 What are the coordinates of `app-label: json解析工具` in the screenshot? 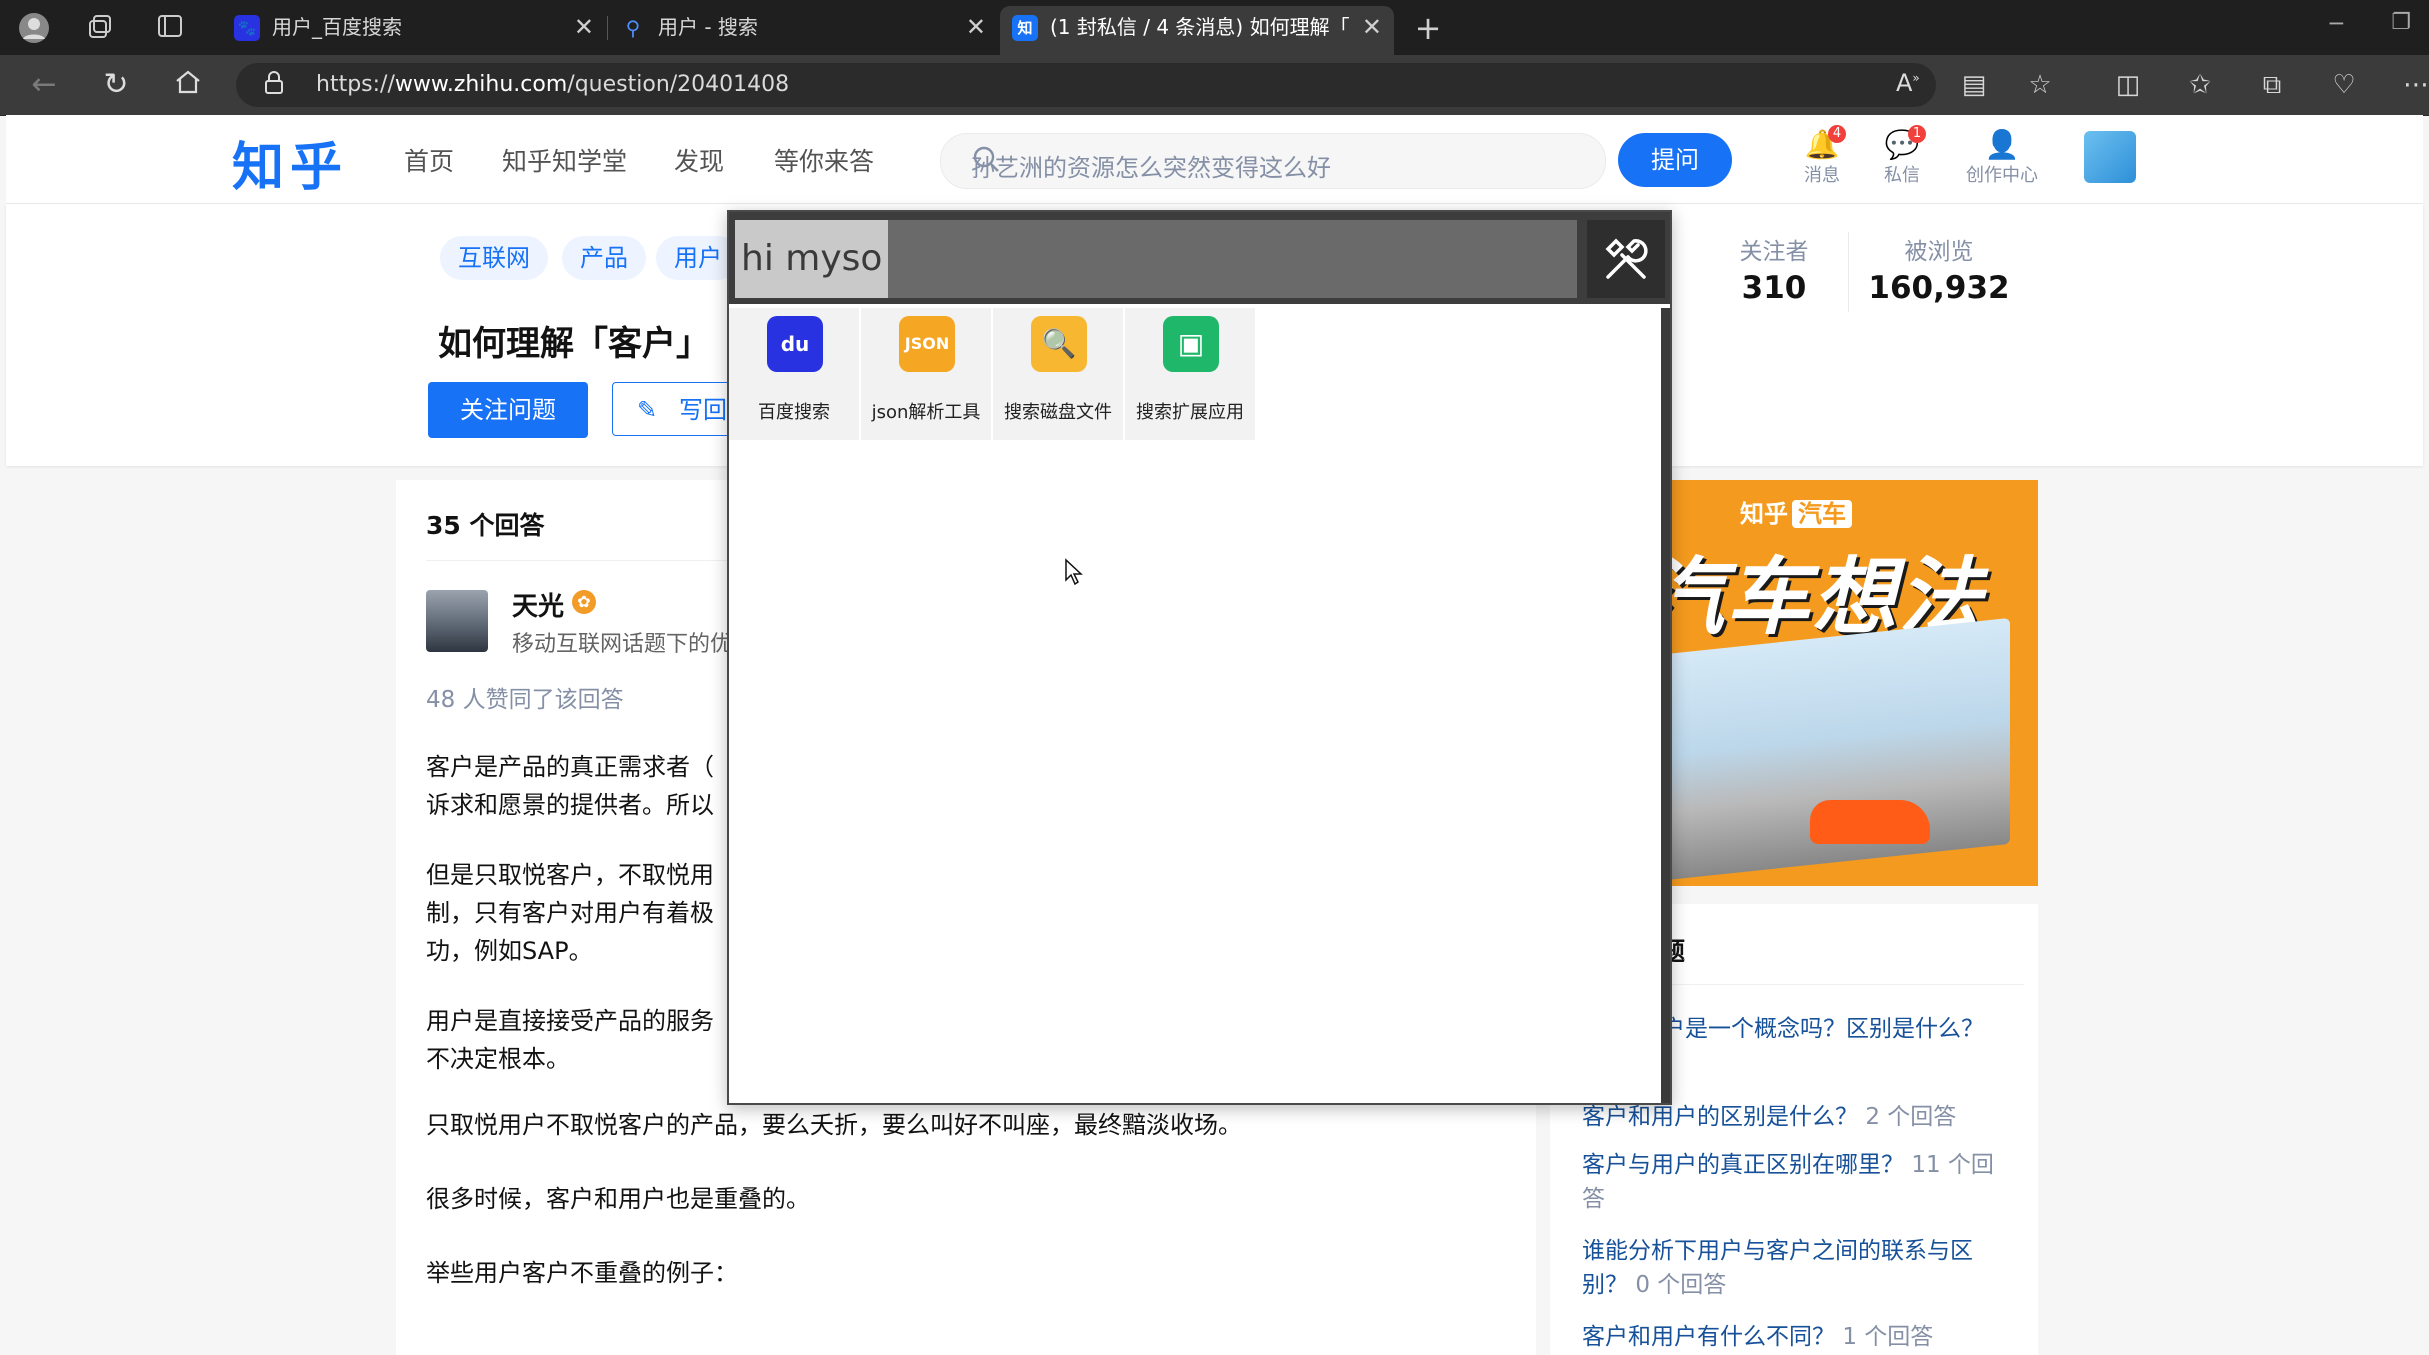 It's located at (926, 412).